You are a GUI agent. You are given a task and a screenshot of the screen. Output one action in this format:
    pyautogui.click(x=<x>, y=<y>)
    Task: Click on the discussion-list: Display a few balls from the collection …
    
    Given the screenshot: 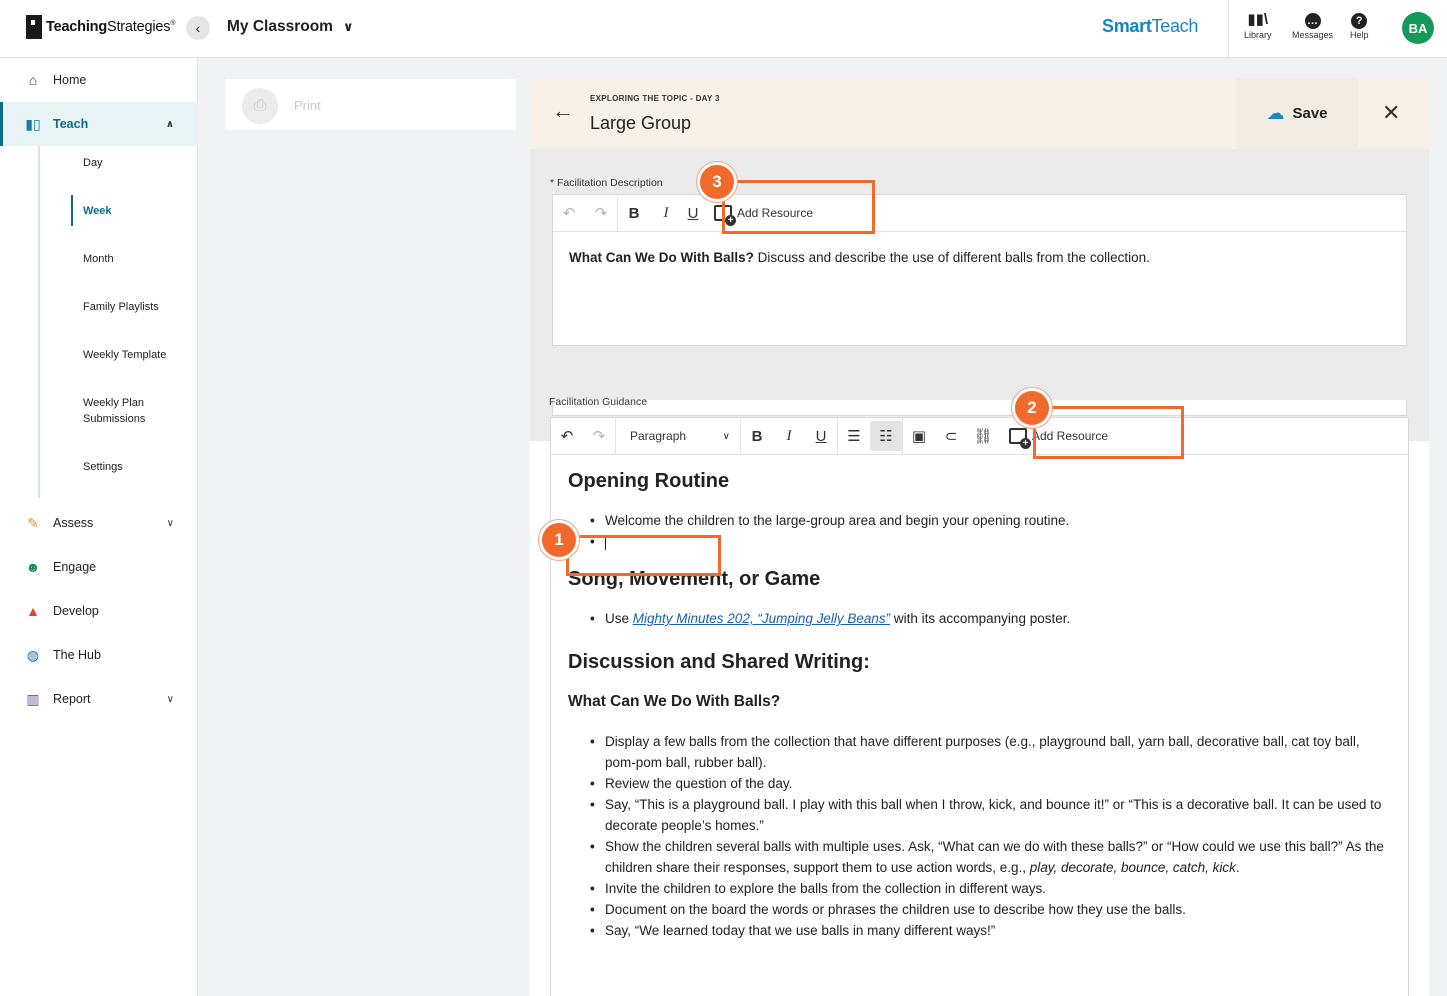 What is the action you would take?
    pyautogui.click(x=978, y=836)
    